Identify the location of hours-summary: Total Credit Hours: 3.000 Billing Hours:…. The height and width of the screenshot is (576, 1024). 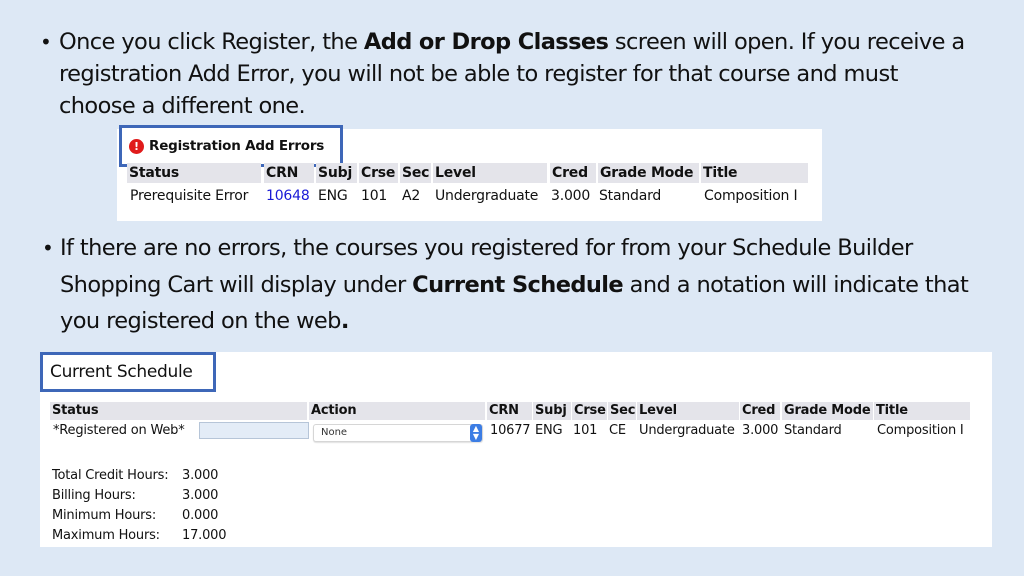
(139, 506).